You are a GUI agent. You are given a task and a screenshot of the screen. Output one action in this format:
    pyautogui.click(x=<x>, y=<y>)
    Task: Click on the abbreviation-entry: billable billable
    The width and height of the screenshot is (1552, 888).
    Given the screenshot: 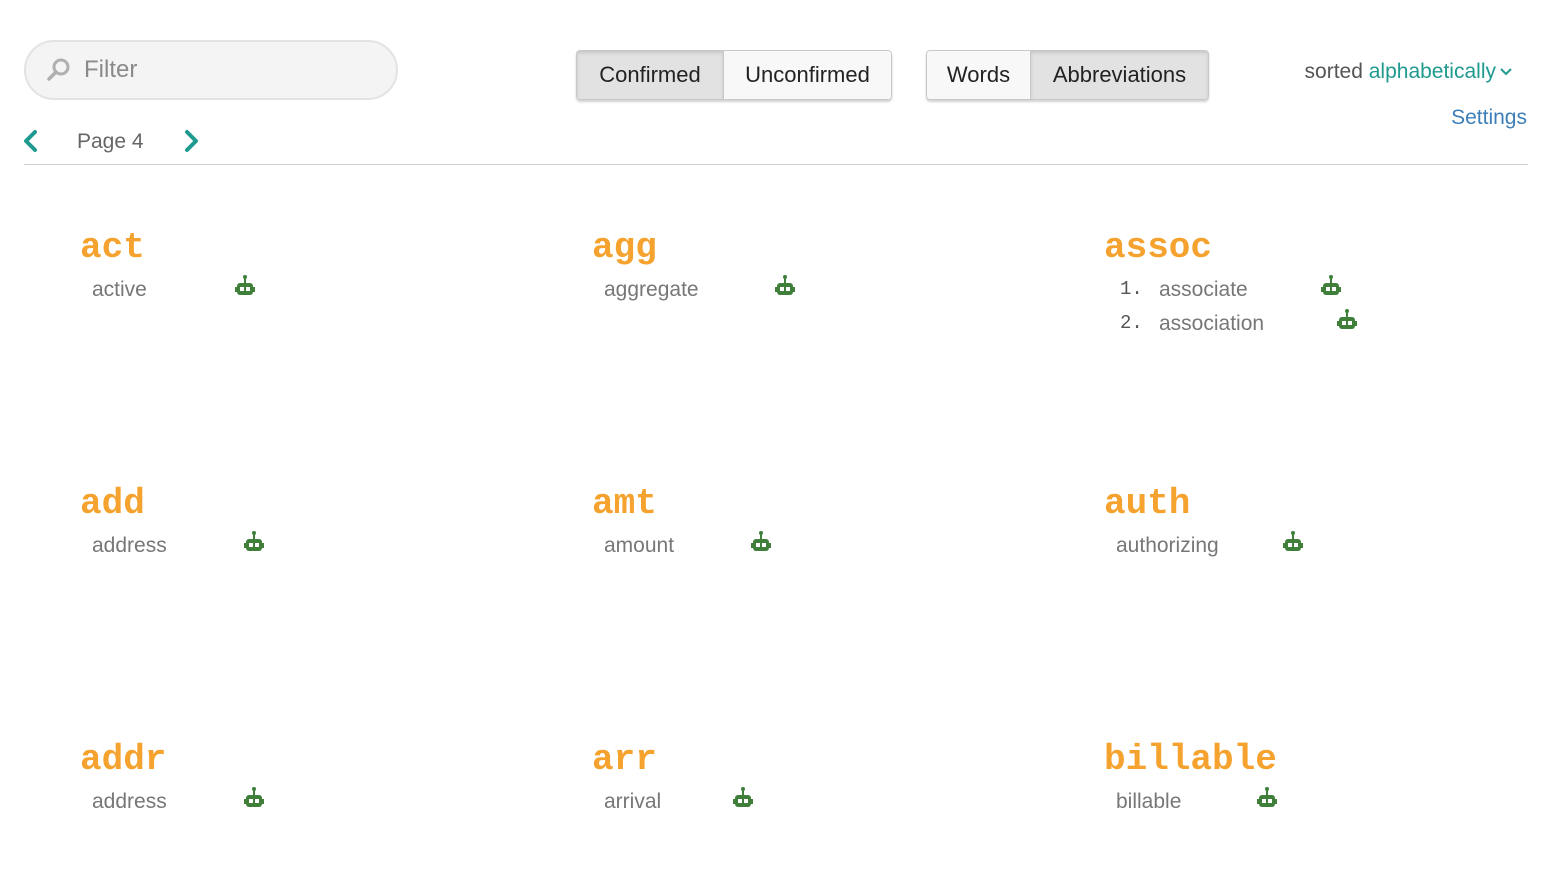 What is the action you would take?
    pyautogui.click(x=1190, y=780)
    